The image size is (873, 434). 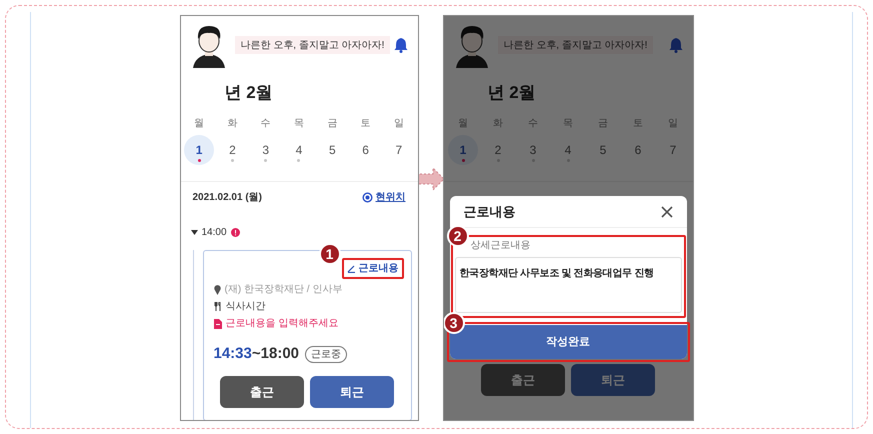 What do you see at coordinates (490, 211) in the screenshot?
I see `modal-title: 근로내용` at bounding box center [490, 211].